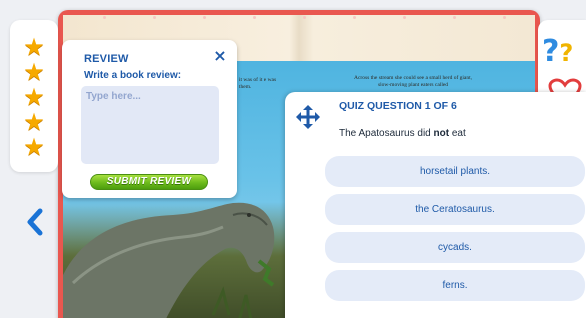  Describe the element at coordinates (308, 117) in the screenshot. I see `move-icon` at that location.